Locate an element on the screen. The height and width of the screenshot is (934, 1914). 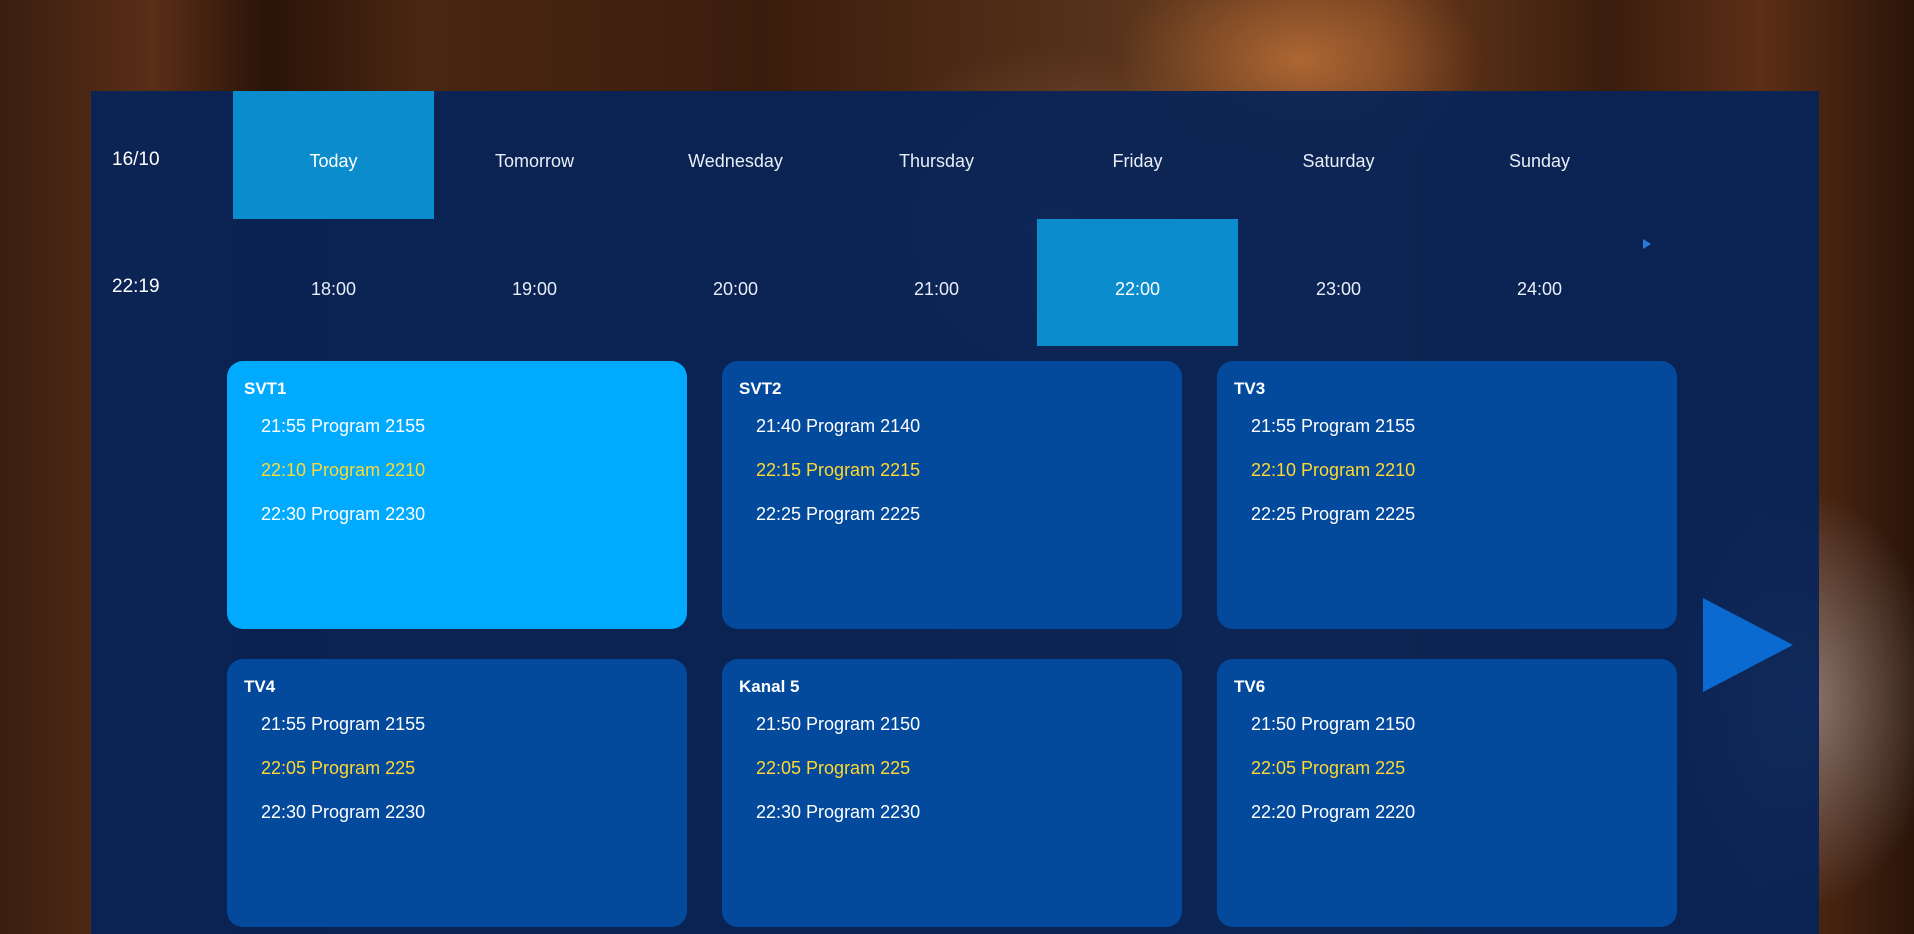
hours-scroll-right-icon is located at coordinates (1647, 244).